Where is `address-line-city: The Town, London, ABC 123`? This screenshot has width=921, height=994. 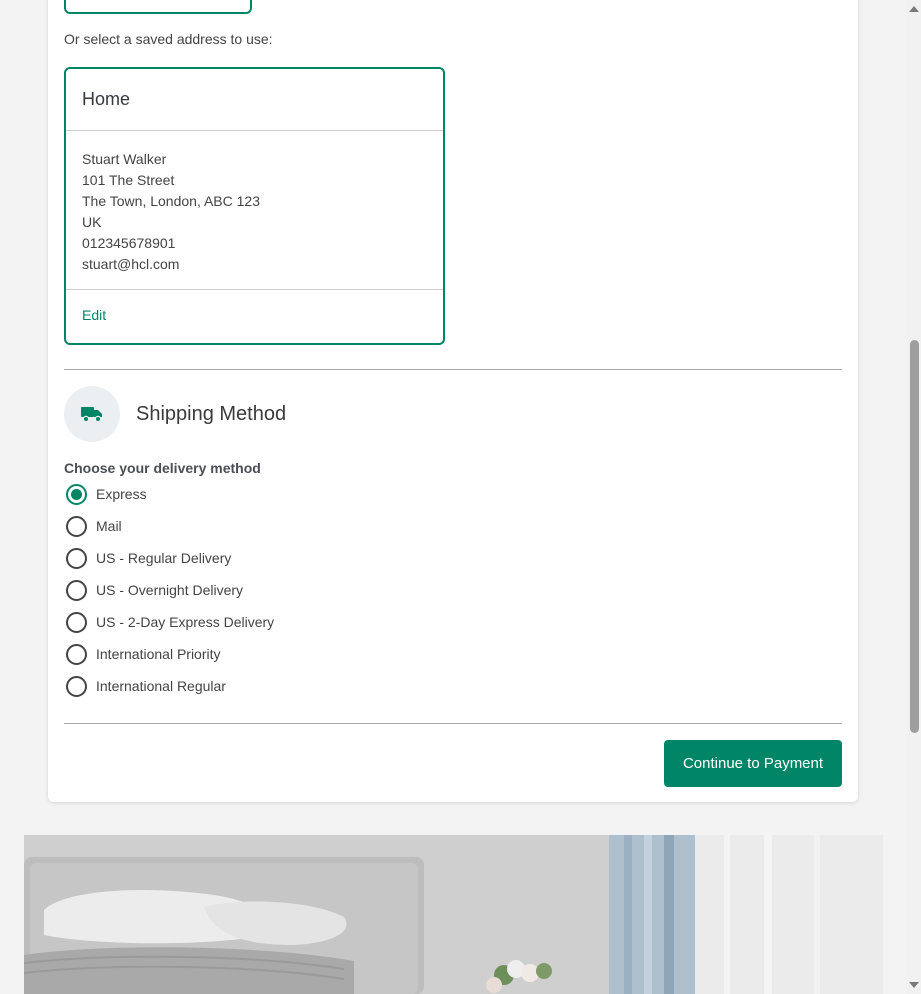 address-line-city: The Town, London, ABC 123 is located at coordinates (171, 201).